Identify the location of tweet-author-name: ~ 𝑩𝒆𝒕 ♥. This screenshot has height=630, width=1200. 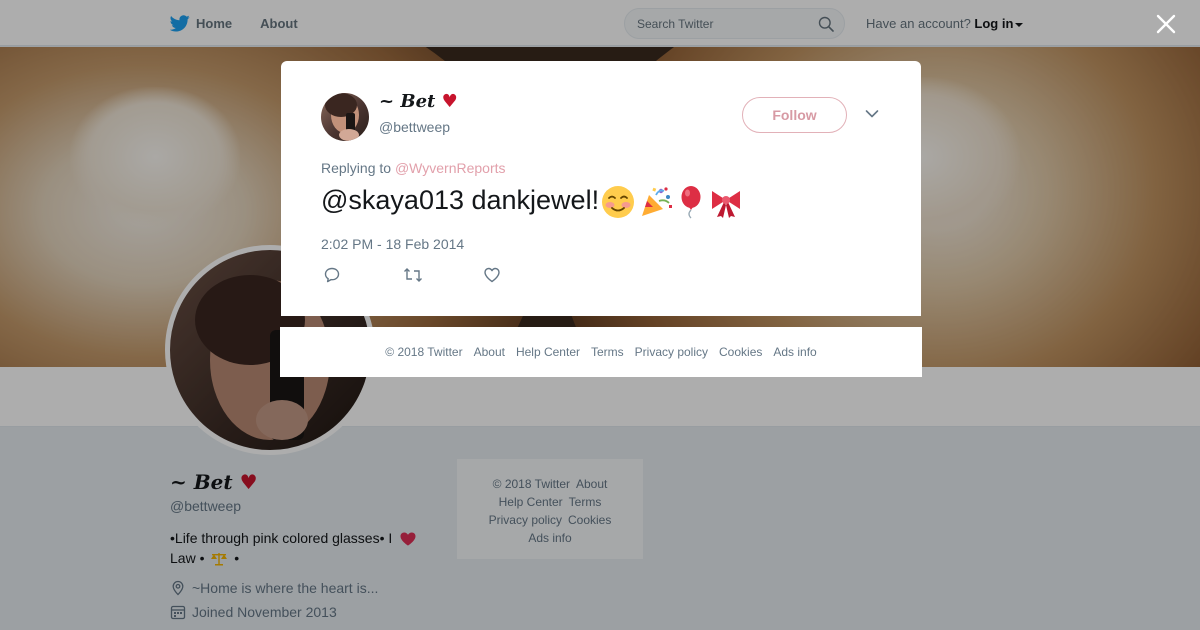
(418, 101).